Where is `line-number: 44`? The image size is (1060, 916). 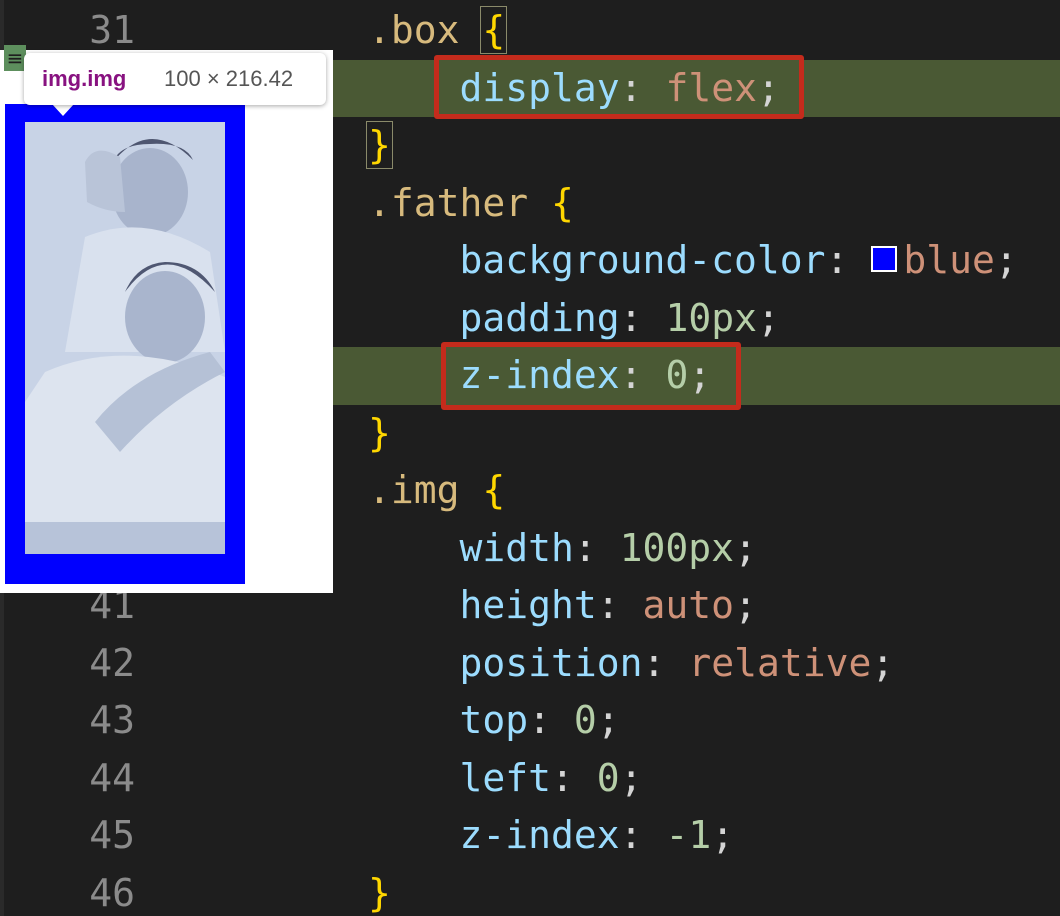
line-number: 44 is located at coordinates (112, 777).